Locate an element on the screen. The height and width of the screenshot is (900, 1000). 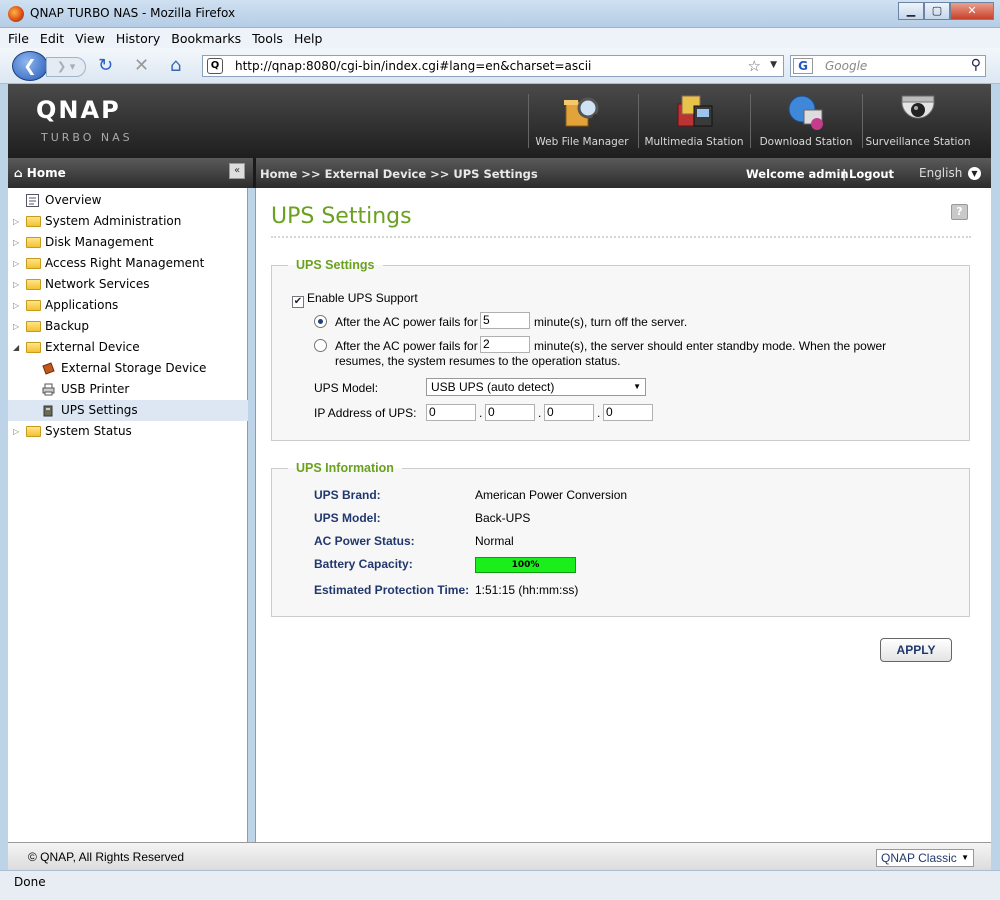
standby-minutes-input: 2 is located at coordinates (505, 344).